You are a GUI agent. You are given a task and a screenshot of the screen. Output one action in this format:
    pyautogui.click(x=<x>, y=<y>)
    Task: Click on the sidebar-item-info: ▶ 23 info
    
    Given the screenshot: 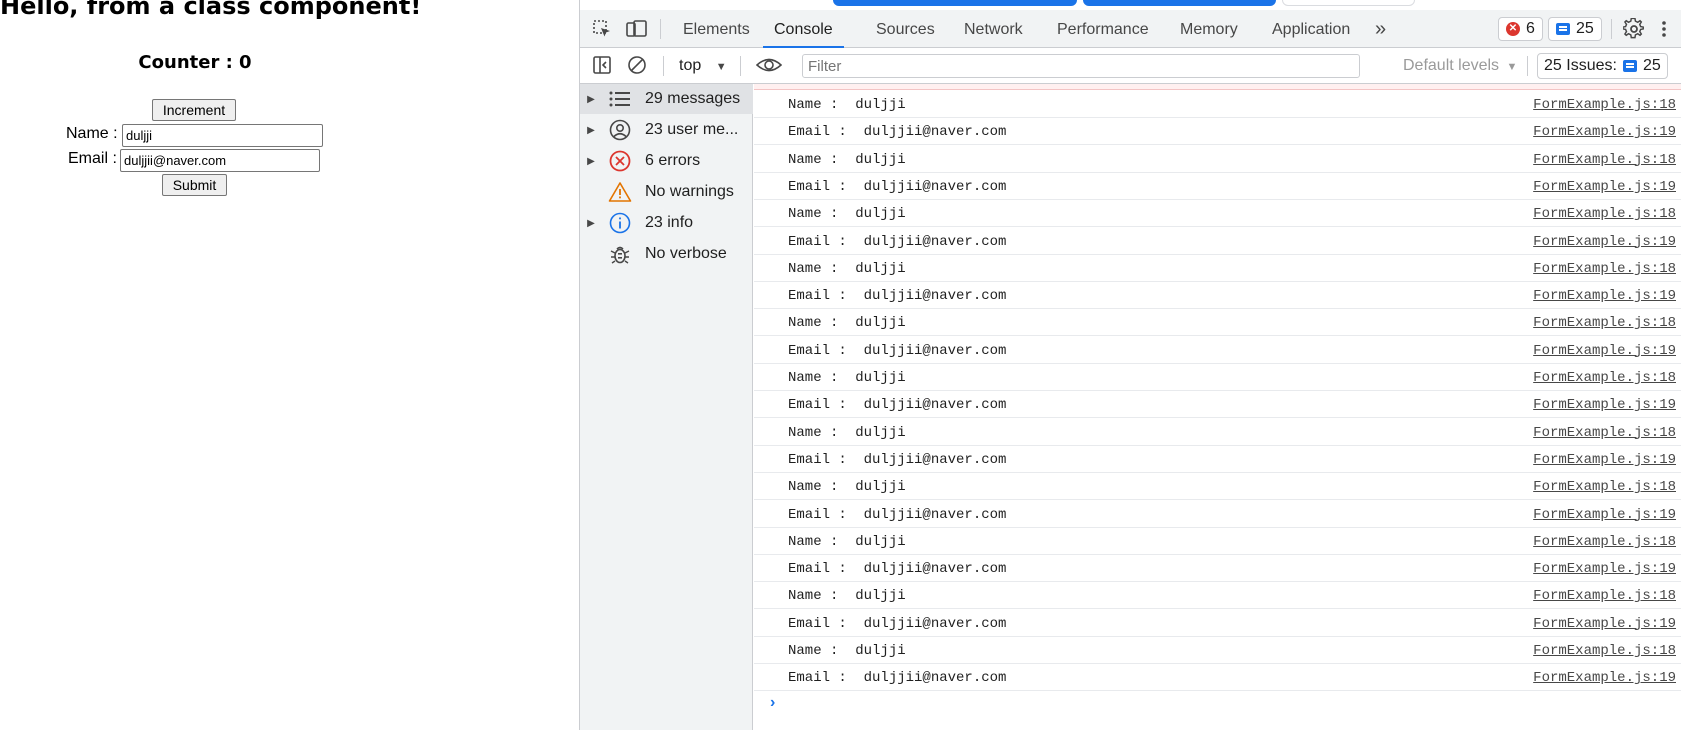 What is the action you would take?
    pyautogui.click(x=666, y=223)
    